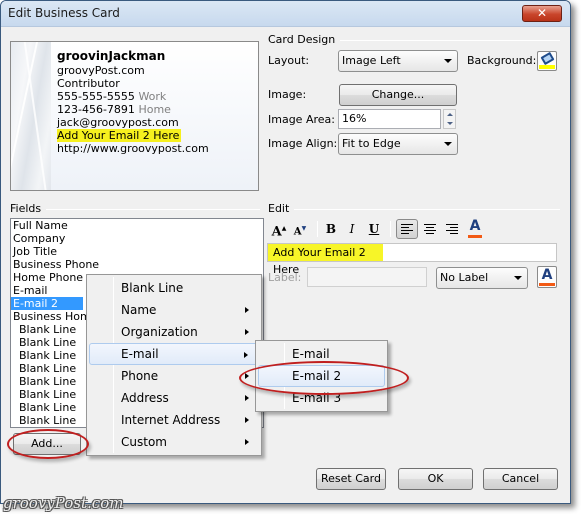 Image resolution: width=581 pixels, height=514 pixels. What do you see at coordinates (301, 119) in the screenshot?
I see `image-area-label: Image Area:` at bounding box center [301, 119].